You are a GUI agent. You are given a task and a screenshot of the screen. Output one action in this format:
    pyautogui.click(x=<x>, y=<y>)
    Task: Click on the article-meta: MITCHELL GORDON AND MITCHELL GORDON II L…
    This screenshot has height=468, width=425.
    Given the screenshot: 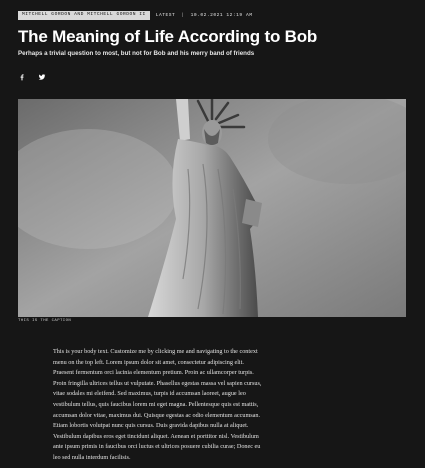 What is the action you would take?
    pyautogui.click(x=135, y=15)
    